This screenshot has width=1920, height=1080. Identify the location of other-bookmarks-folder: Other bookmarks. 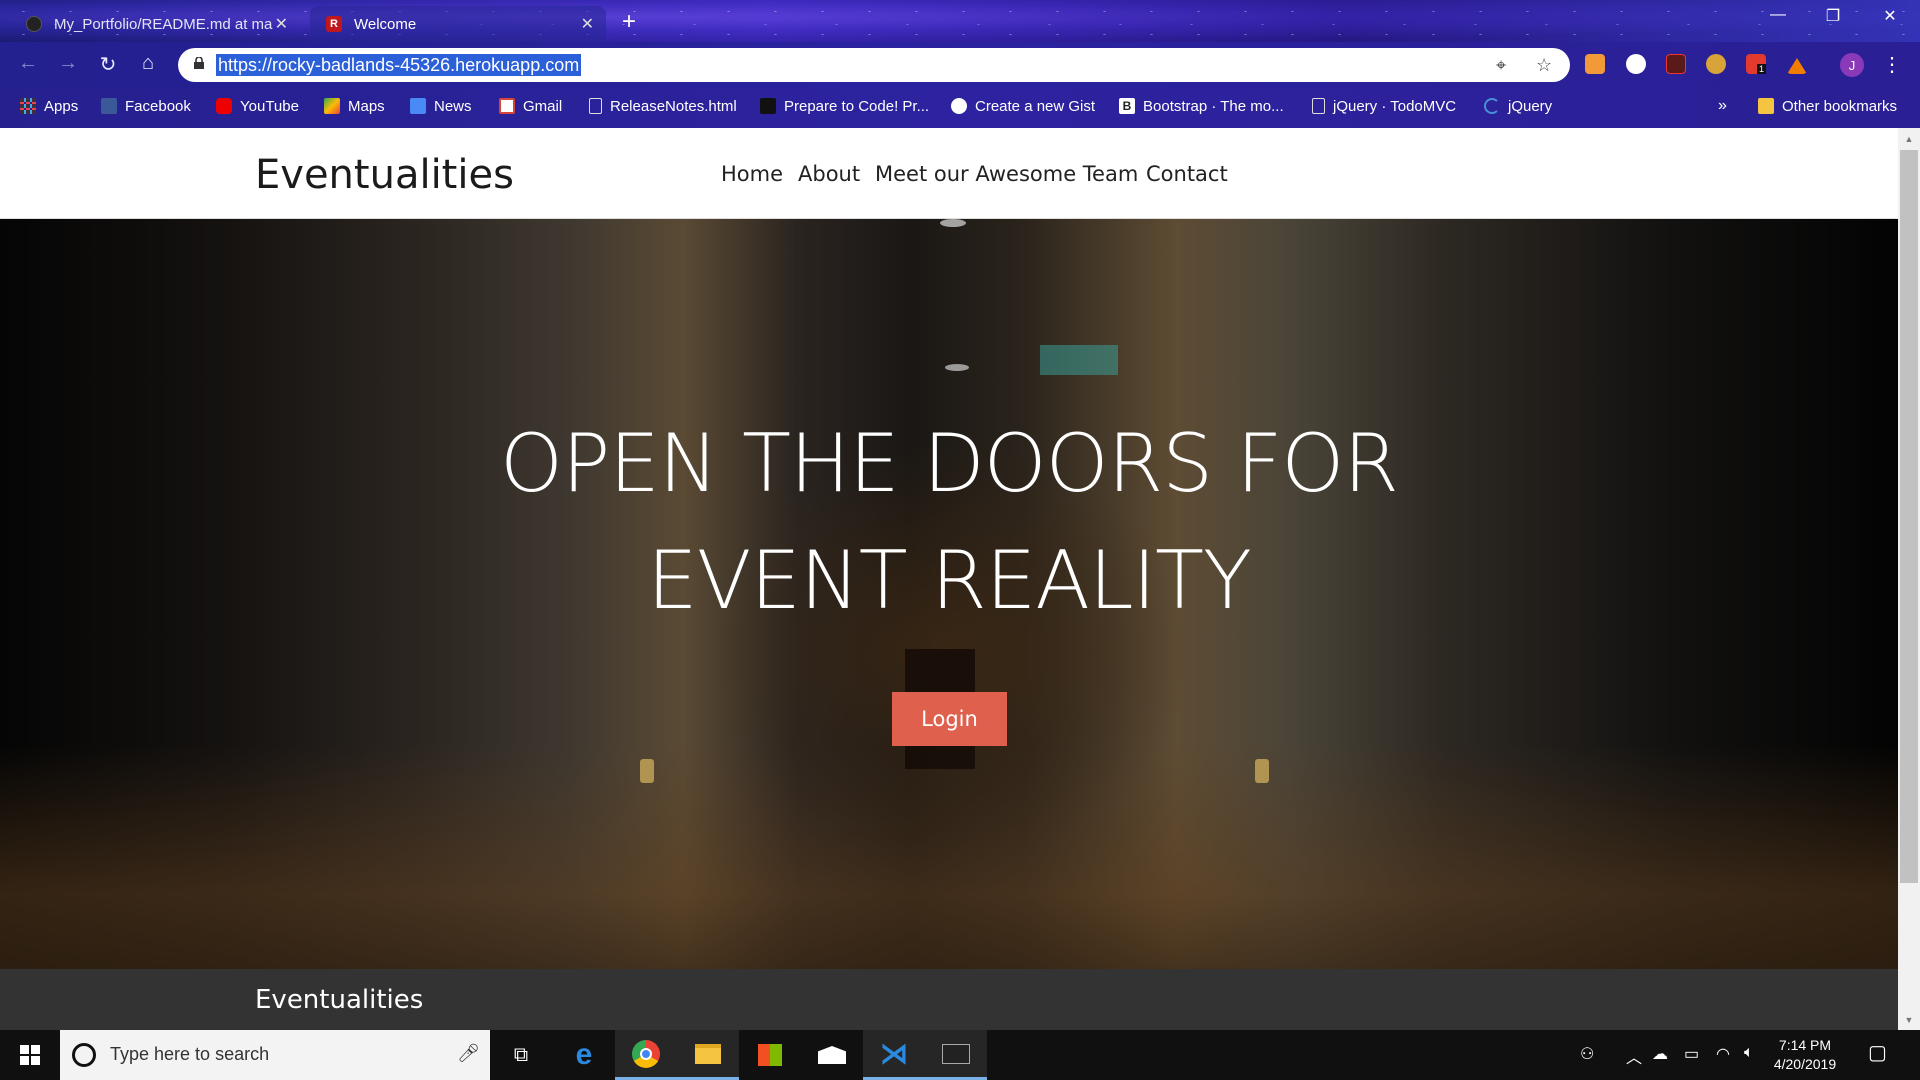
(1827, 106).